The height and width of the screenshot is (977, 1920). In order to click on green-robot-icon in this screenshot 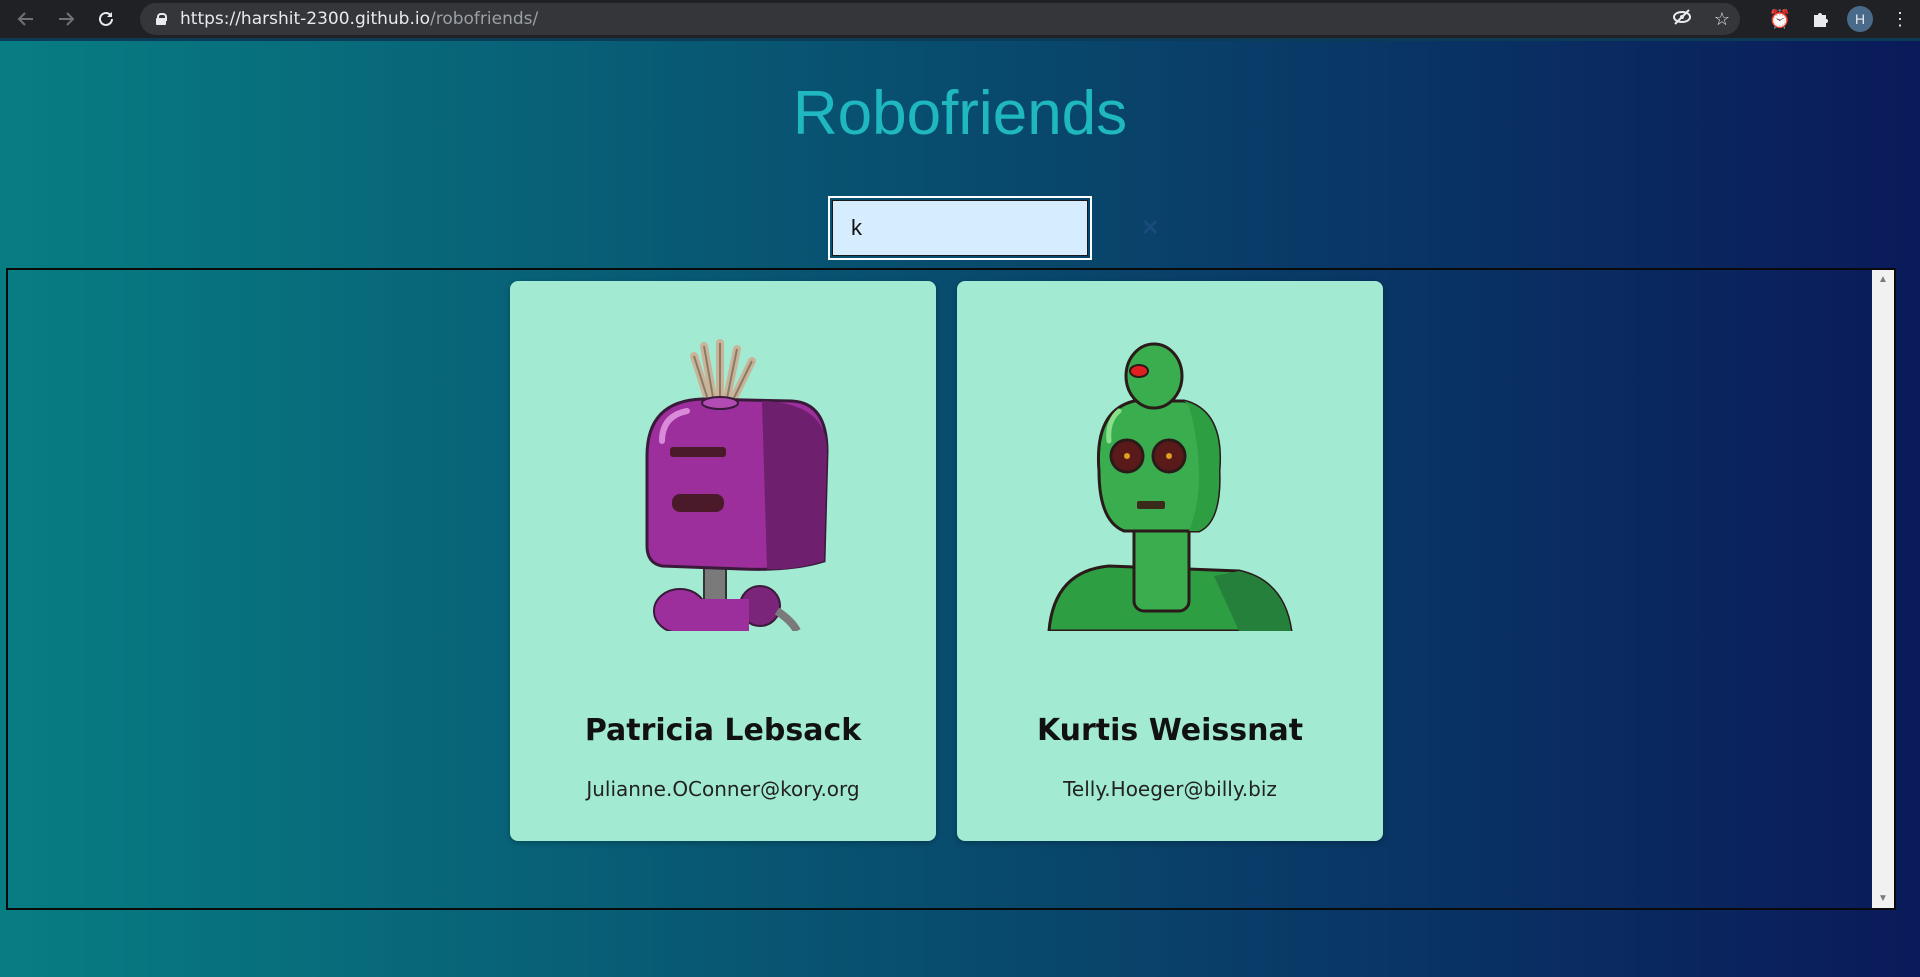, I will do `click(1170, 486)`.